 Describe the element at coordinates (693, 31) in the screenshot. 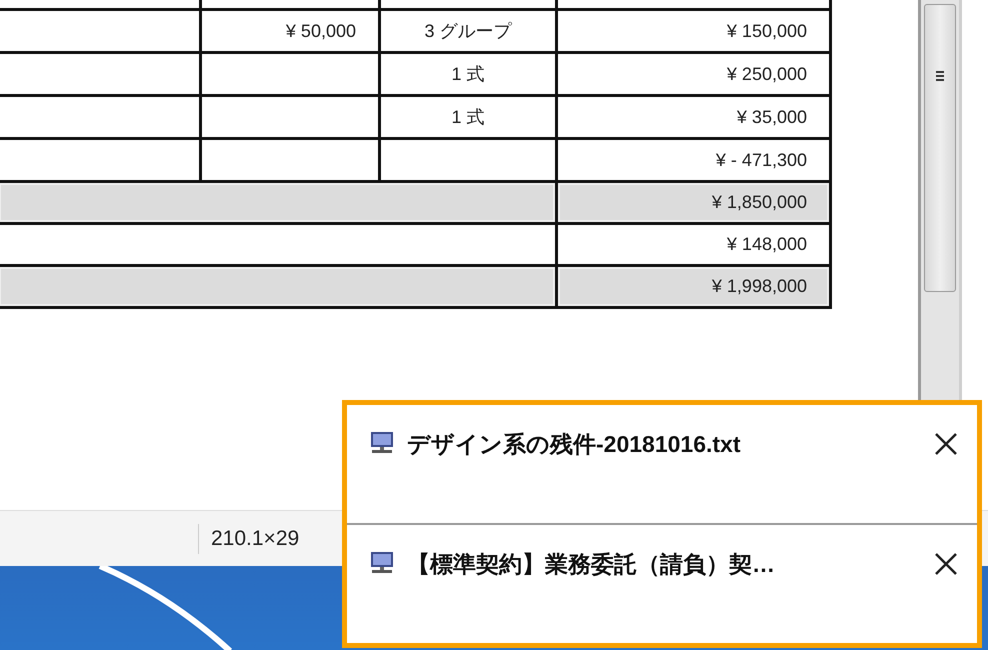

I see `table-cell: ¥ 150,000` at that location.